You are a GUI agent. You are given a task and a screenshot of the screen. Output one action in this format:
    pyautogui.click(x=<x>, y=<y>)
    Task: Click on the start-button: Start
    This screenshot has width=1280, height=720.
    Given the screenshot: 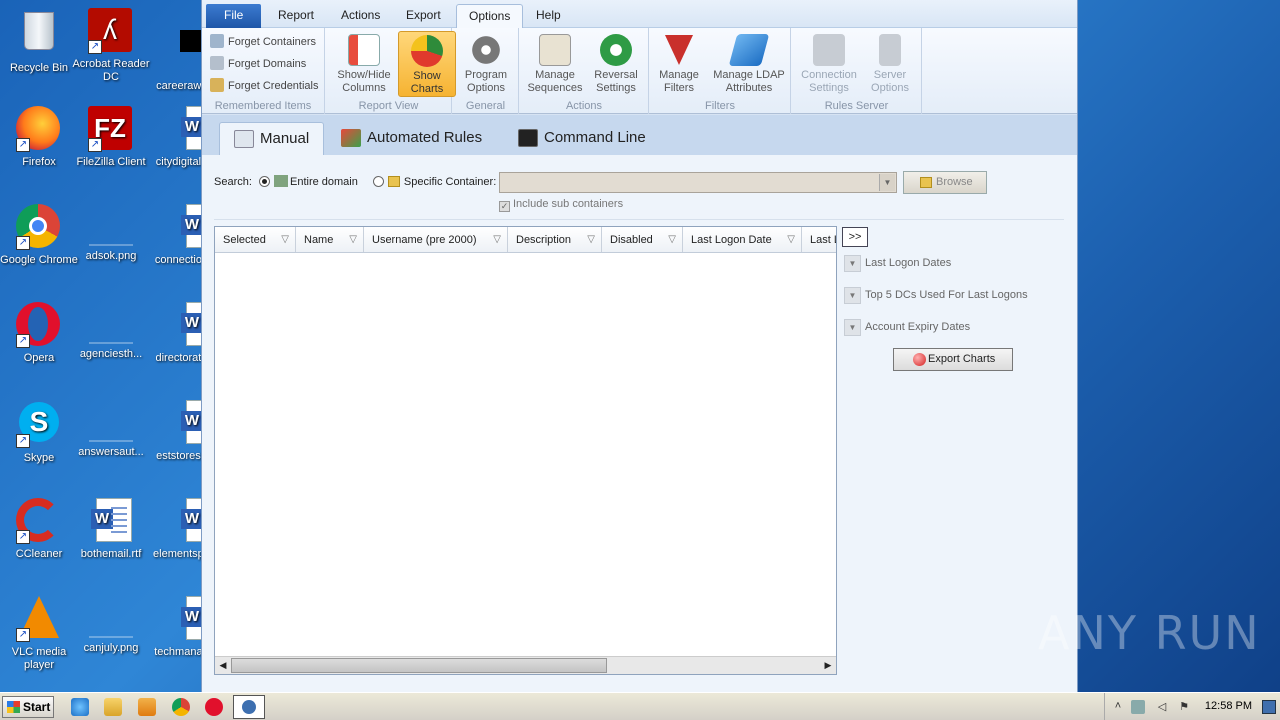 What is the action you would take?
    pyautogui.click(x=28, y=707)
    